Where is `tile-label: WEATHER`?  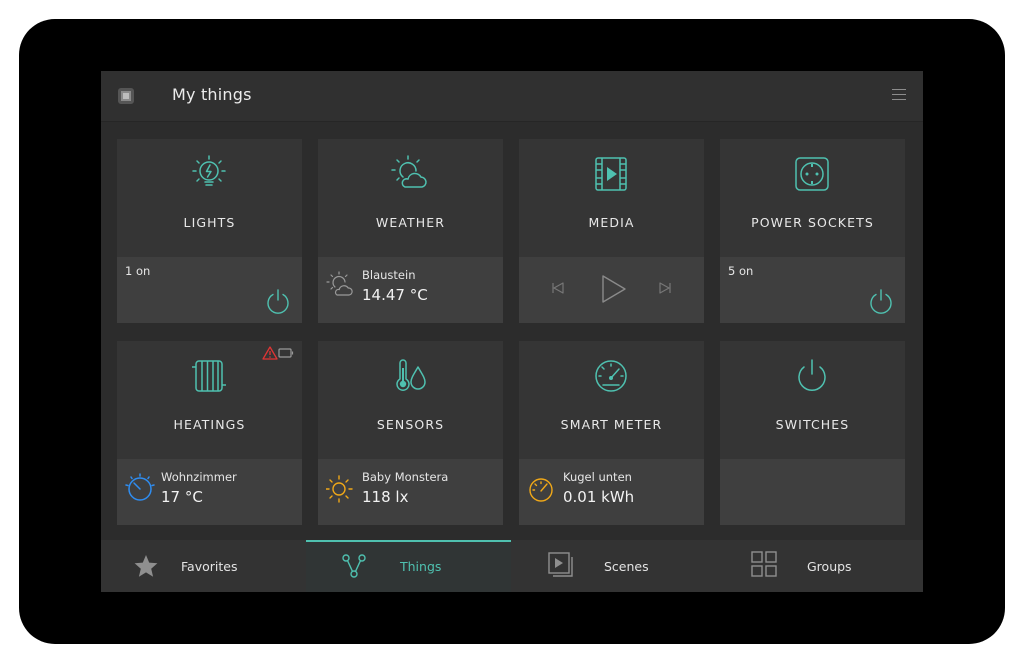 tile-label: WEATHER is located at coordinates (410, 222).